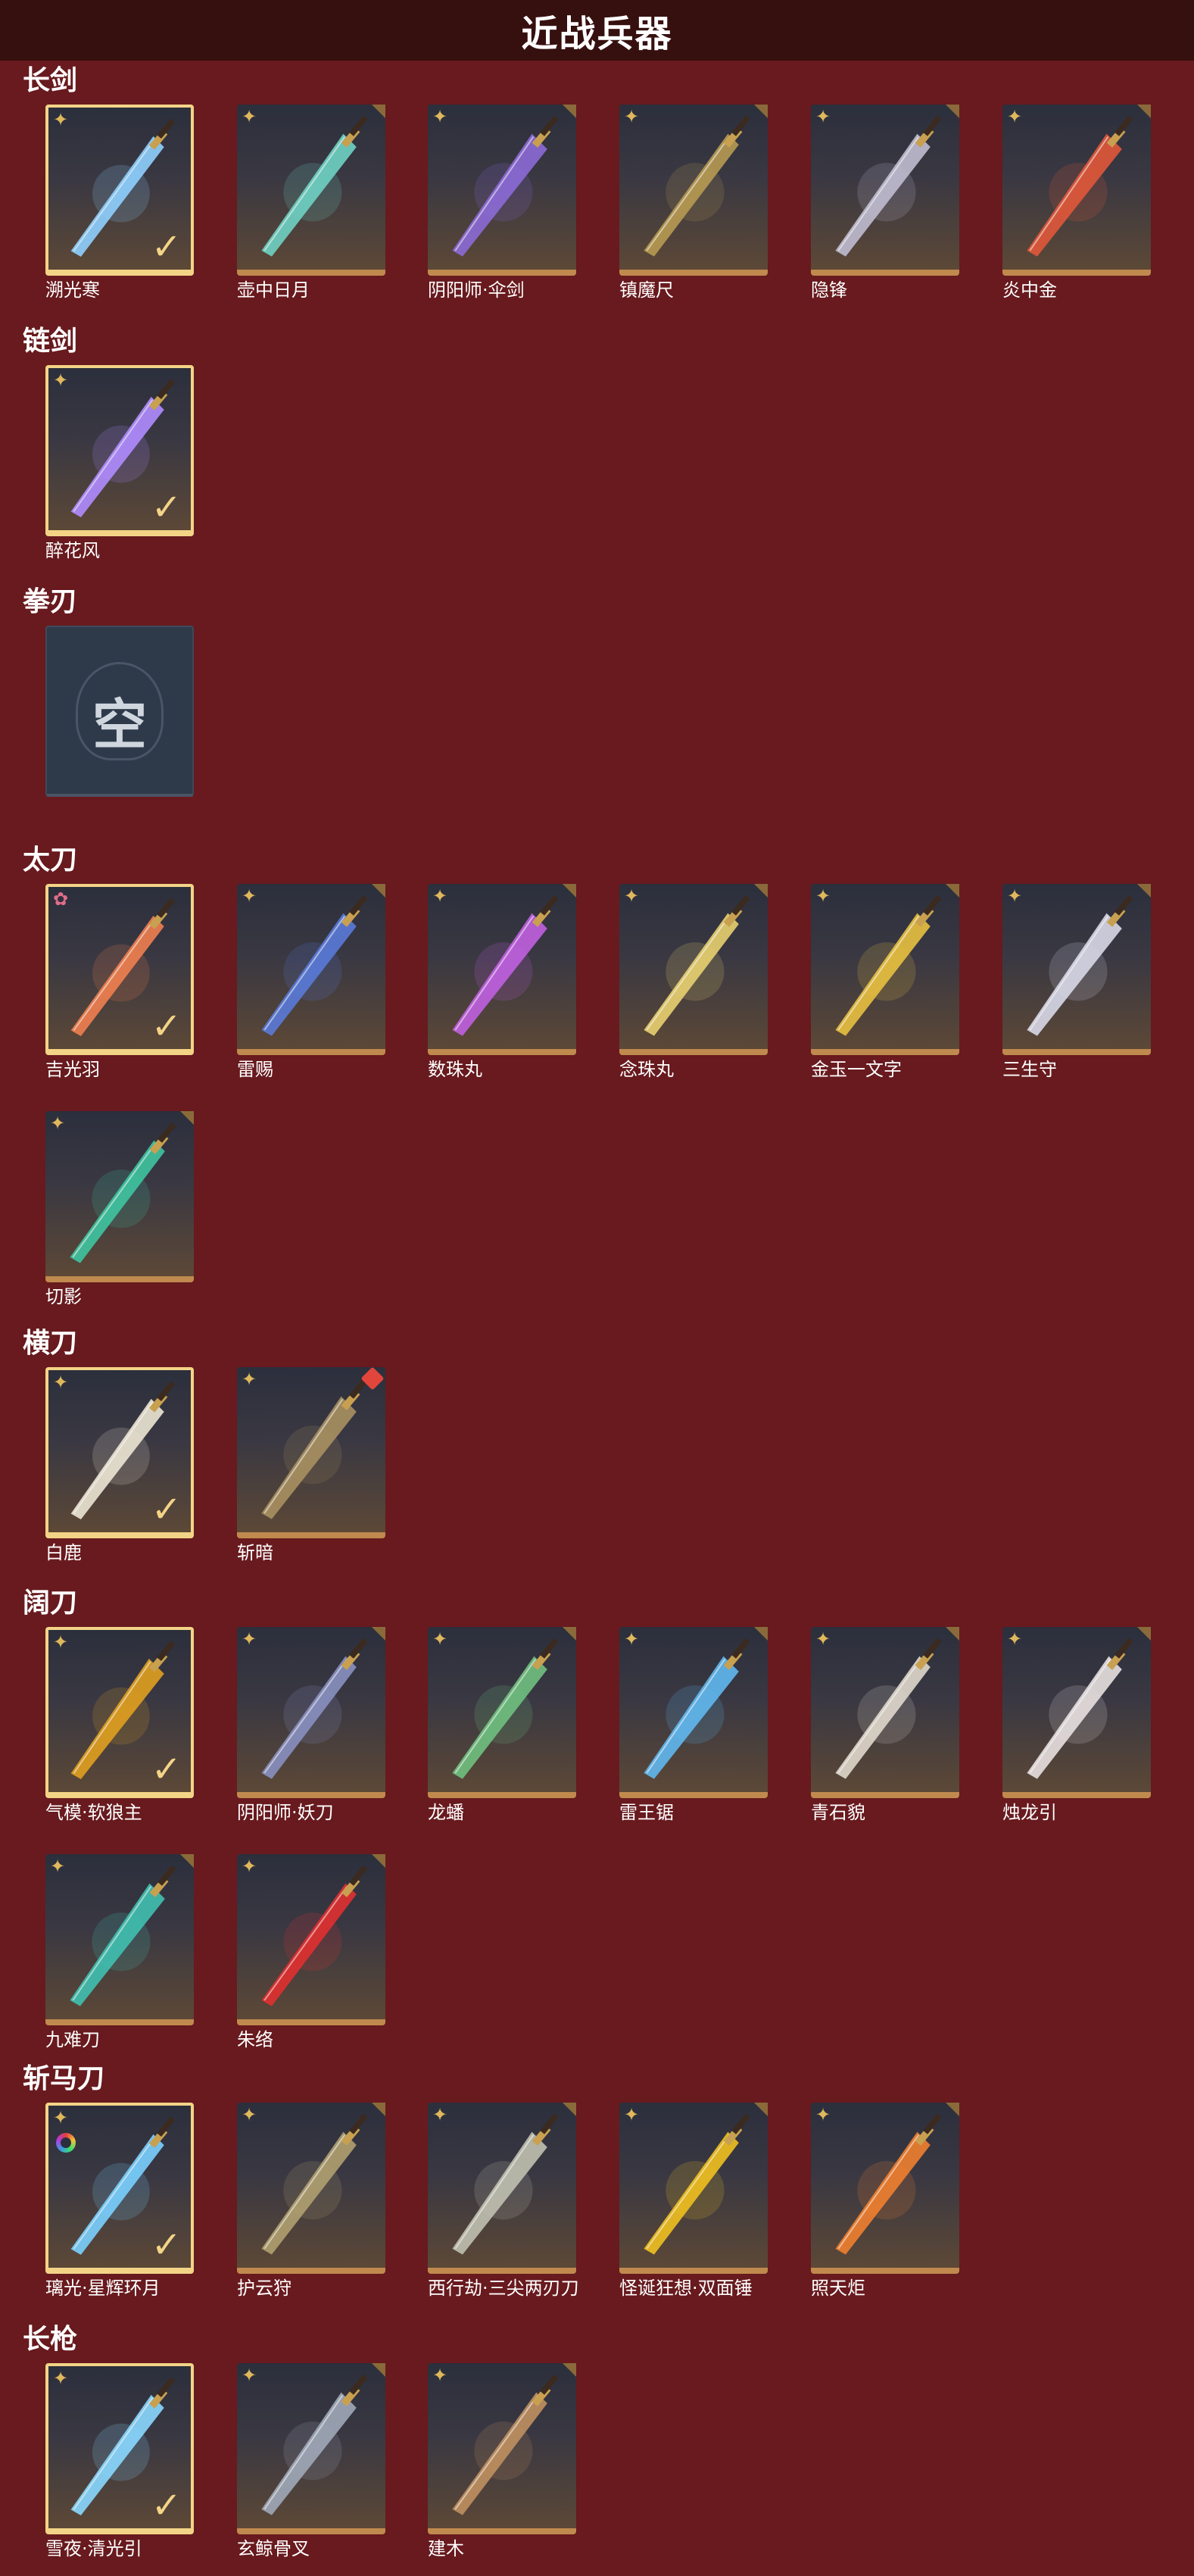 The height and width of the screenshot is (2576, 1194). What do you see at coordinates (50, 861) in the screenshot?
I see `section-title: 太刀` at bounding box center [50, 861].